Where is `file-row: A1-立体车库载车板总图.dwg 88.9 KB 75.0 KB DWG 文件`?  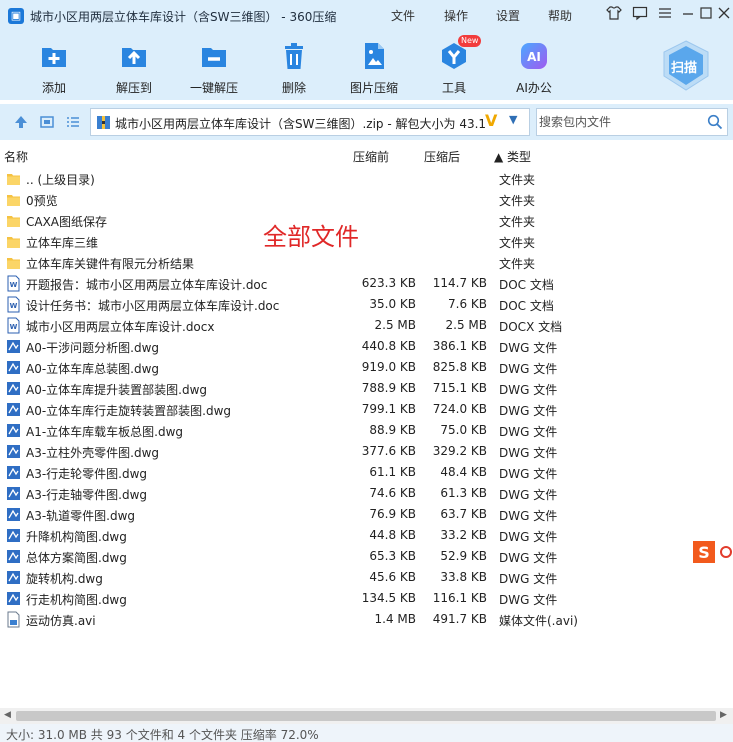
file-row: A1-立体车库载车板总图.dwg 88.9 KB 75.0 KB DWG 文件 is located at coordinates (366, 430).